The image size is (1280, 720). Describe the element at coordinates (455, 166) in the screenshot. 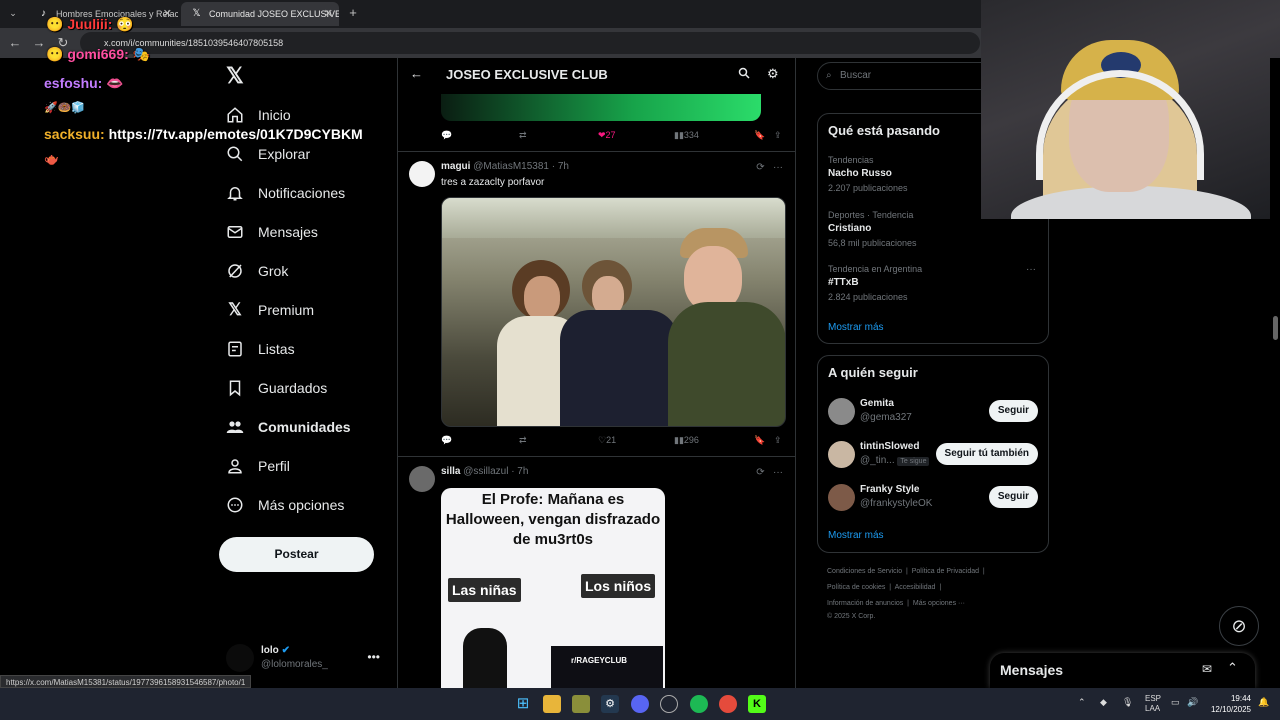

I see `tweet-author: magui` at that location.